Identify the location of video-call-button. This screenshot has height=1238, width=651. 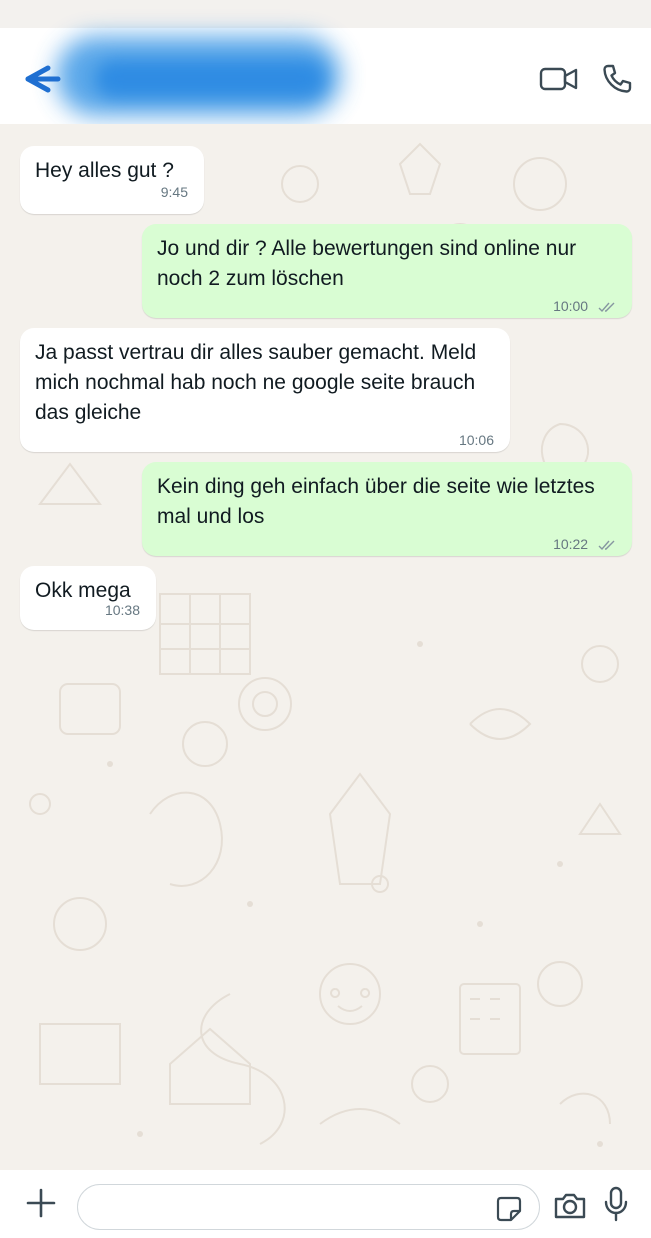
(559, 79).